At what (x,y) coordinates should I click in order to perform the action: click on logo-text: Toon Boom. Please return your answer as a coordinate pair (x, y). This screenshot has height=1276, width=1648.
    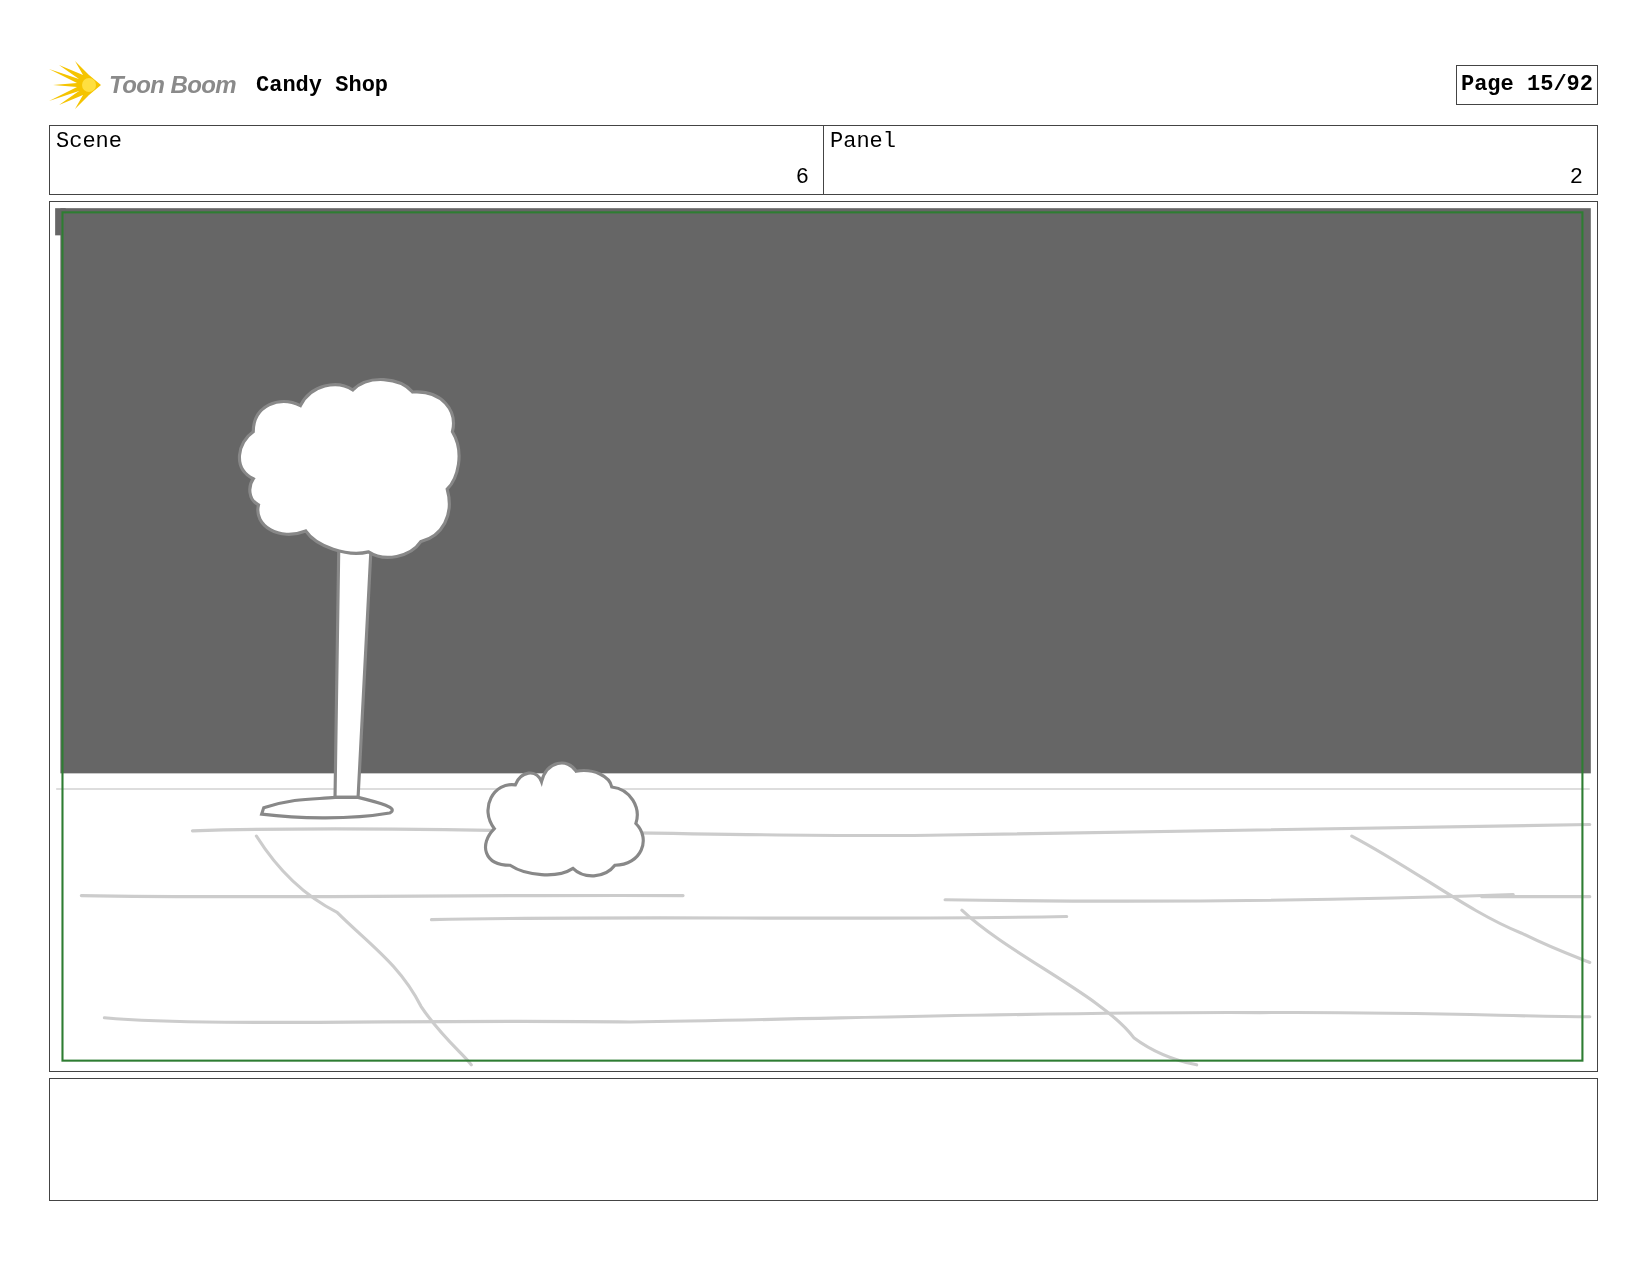
    Looking at the image, I should click on (172, 85).